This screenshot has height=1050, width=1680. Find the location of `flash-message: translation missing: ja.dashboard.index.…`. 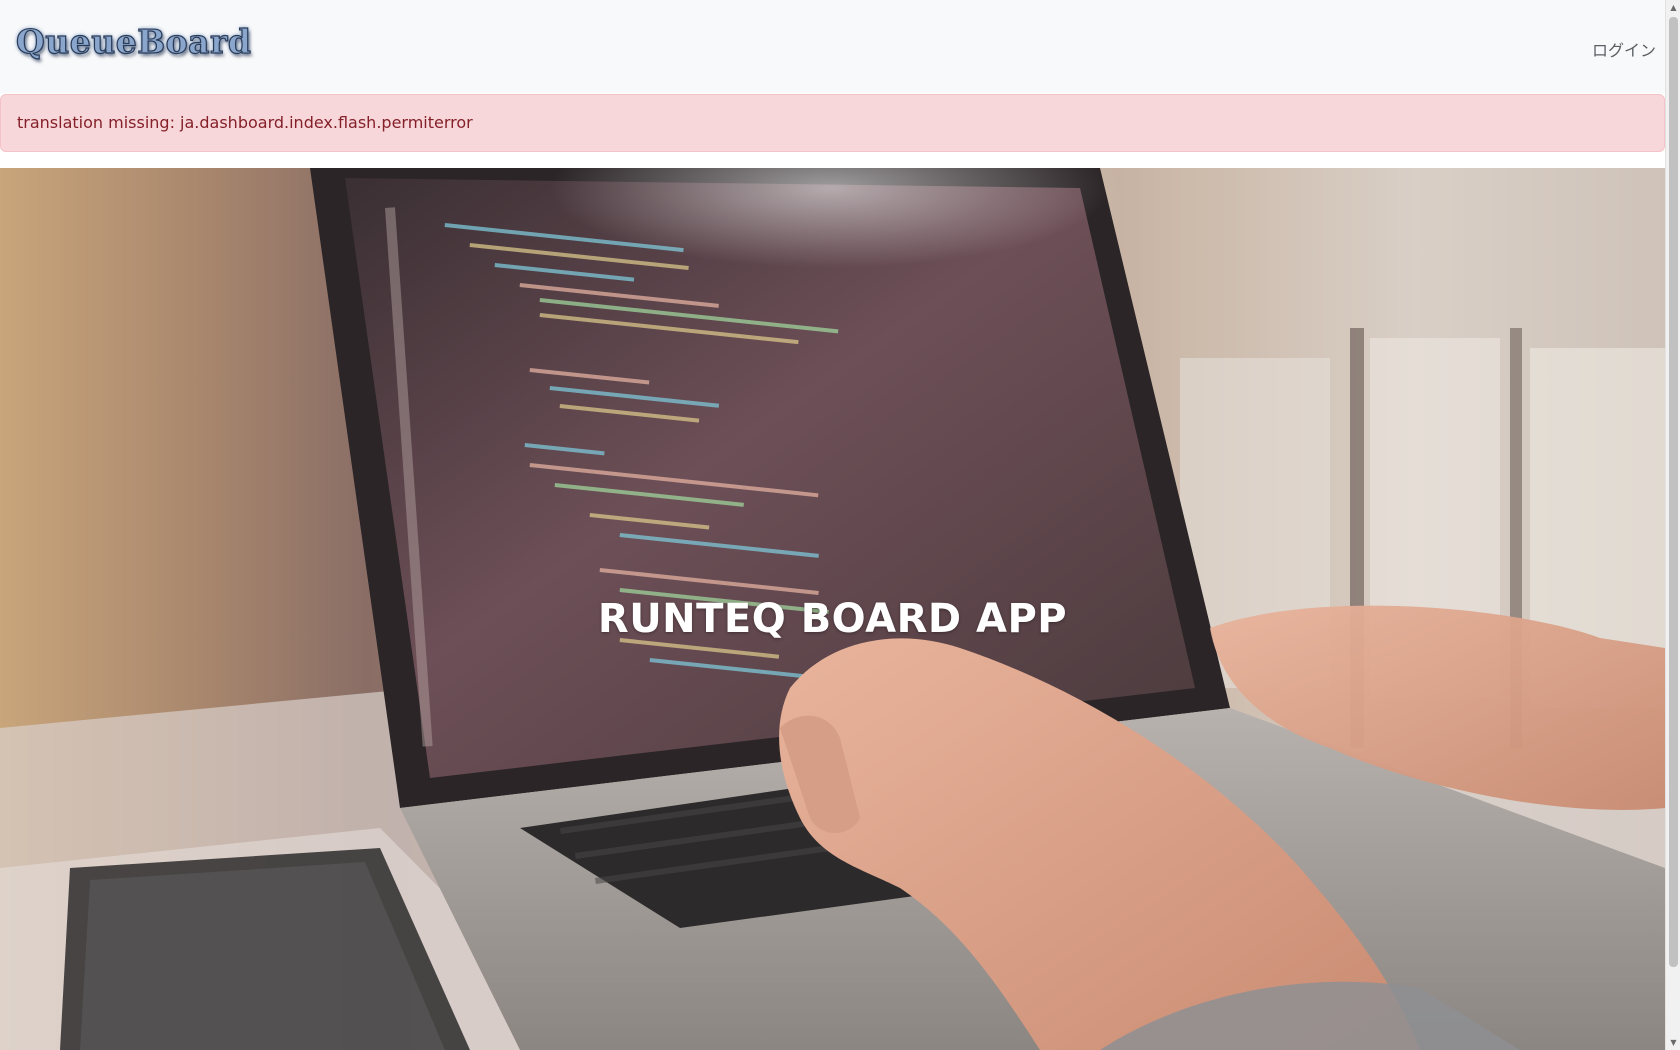

flash-message: translation missing: ja.dashboard.index.… is located at coordinates (245, 122).